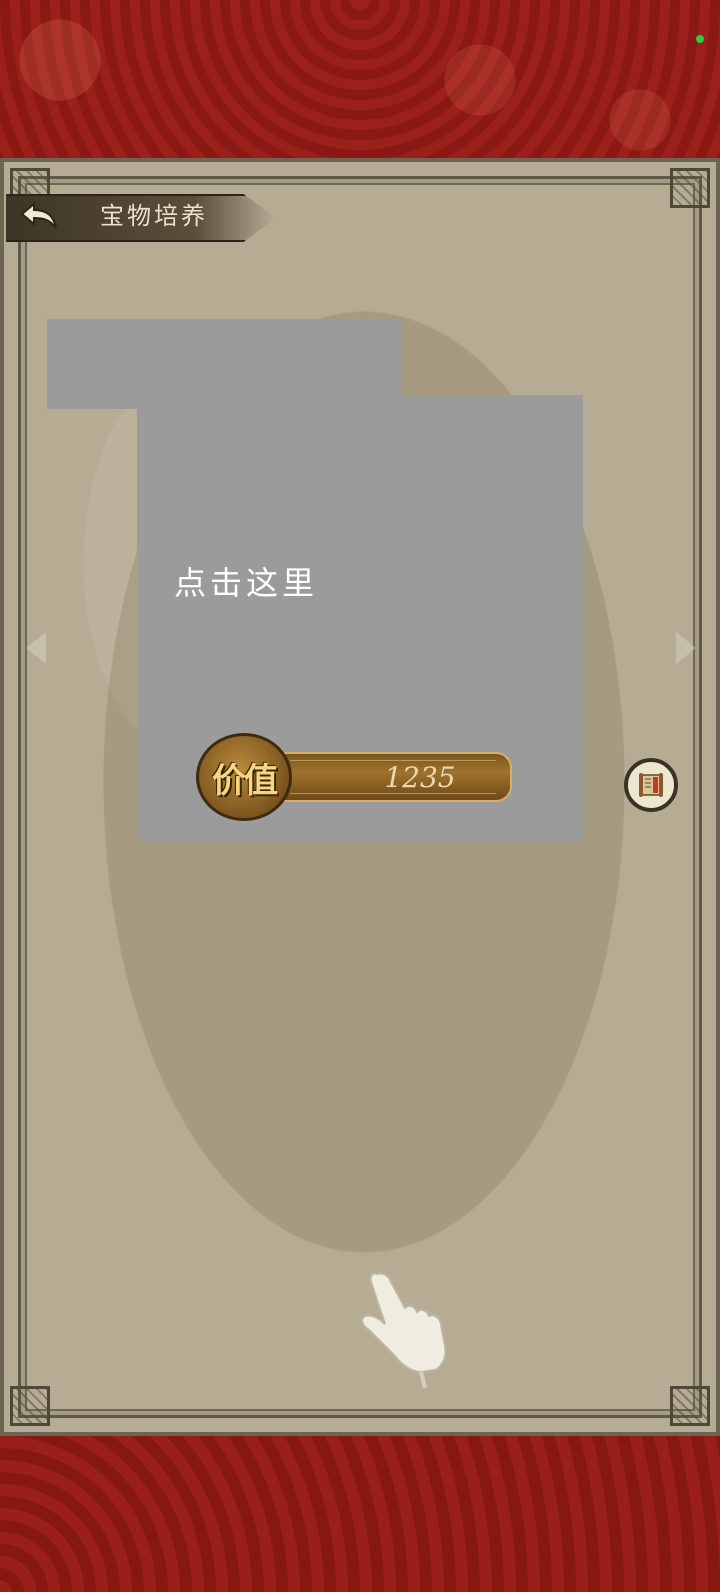 This screenshot has width=720, height=1592. I want to click on scroll-button, so click(651, 785).